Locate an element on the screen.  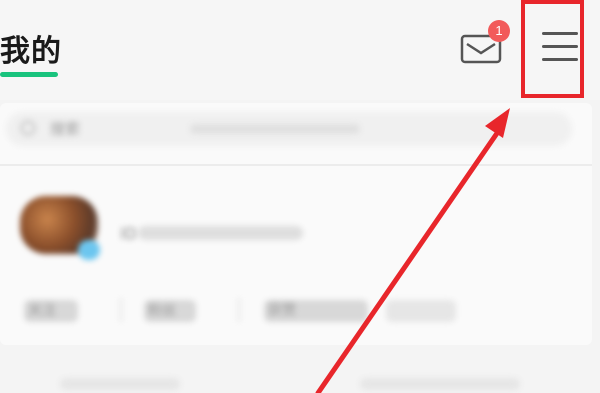
search-placeholder: 搜索 is located at coordinates (65, 129).